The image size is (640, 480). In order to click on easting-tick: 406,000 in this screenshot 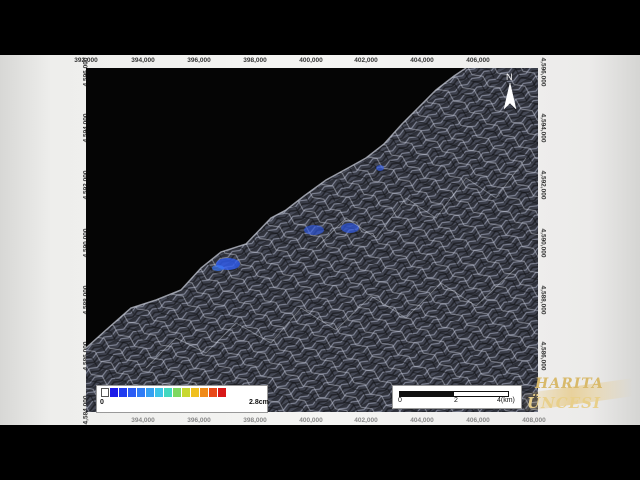, I will do `click(478, 60)`.